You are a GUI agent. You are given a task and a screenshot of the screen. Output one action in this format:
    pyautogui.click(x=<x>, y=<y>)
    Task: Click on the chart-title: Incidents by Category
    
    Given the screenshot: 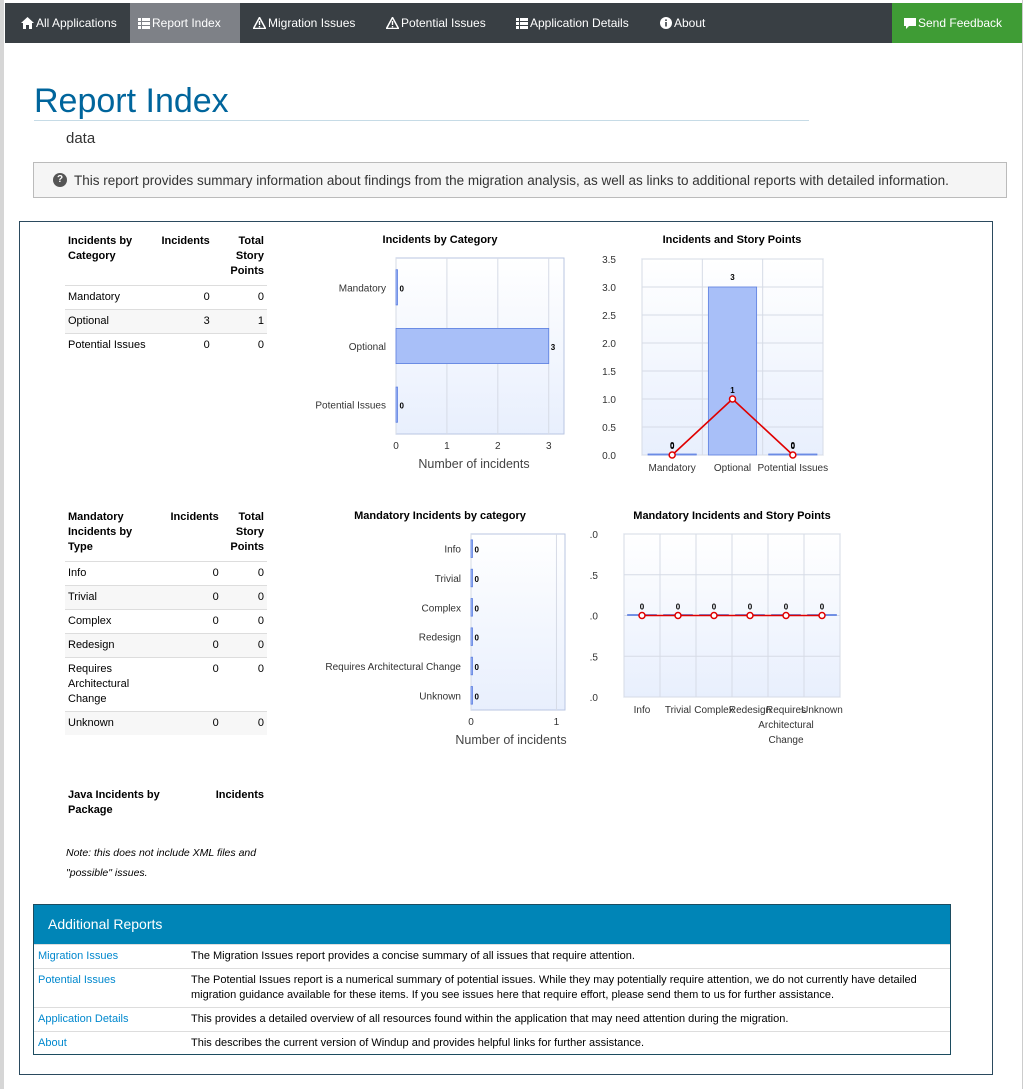 What is the action you would take?
    pyautogui.click(x=440, y=240)
    